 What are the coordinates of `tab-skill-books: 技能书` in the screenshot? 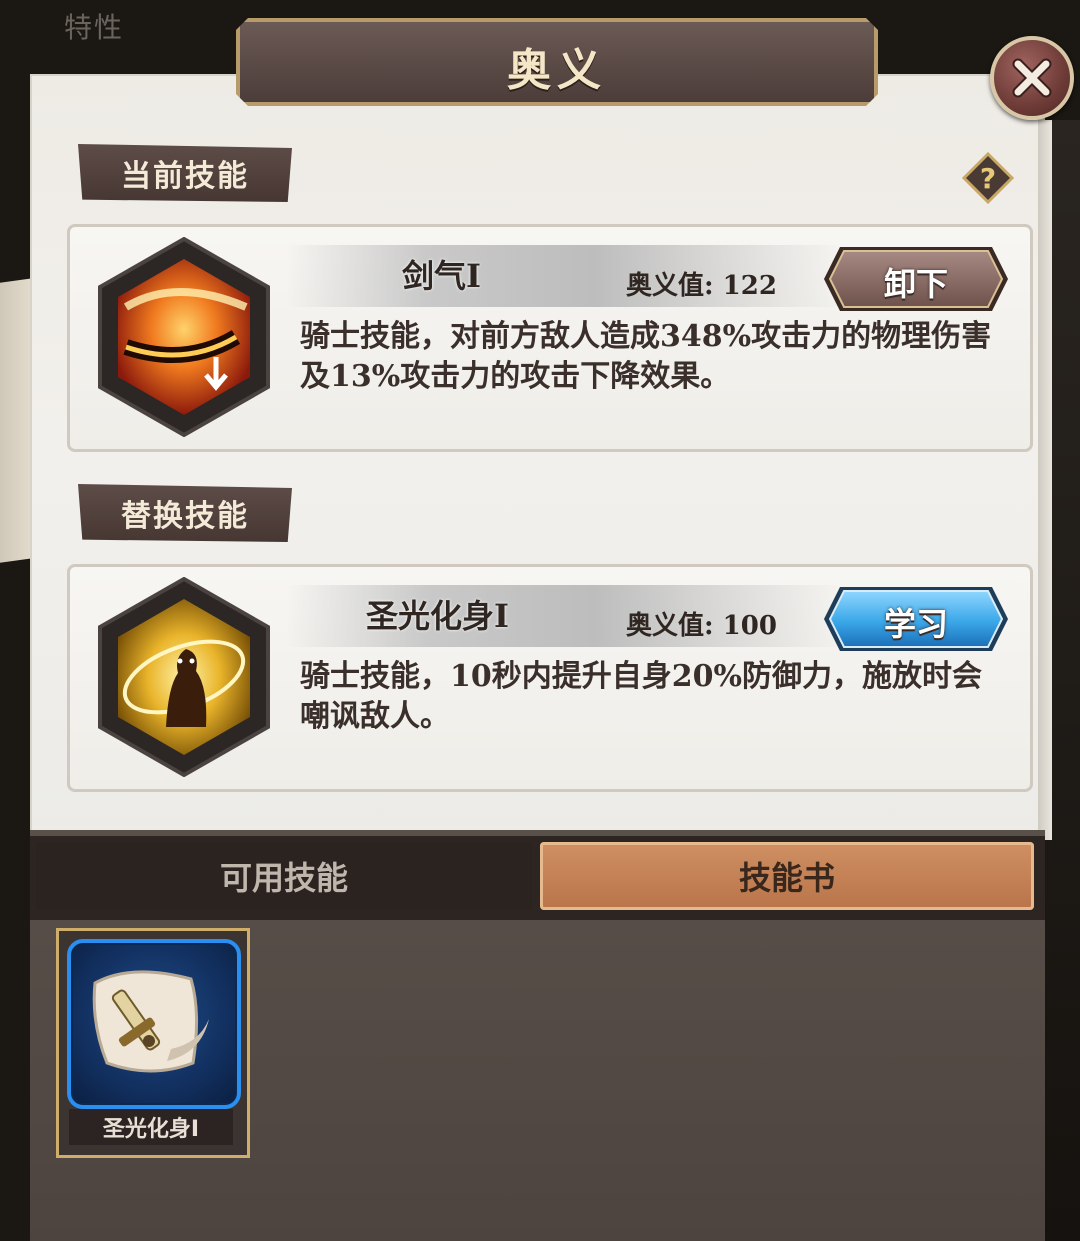 It's located at (787, 876).